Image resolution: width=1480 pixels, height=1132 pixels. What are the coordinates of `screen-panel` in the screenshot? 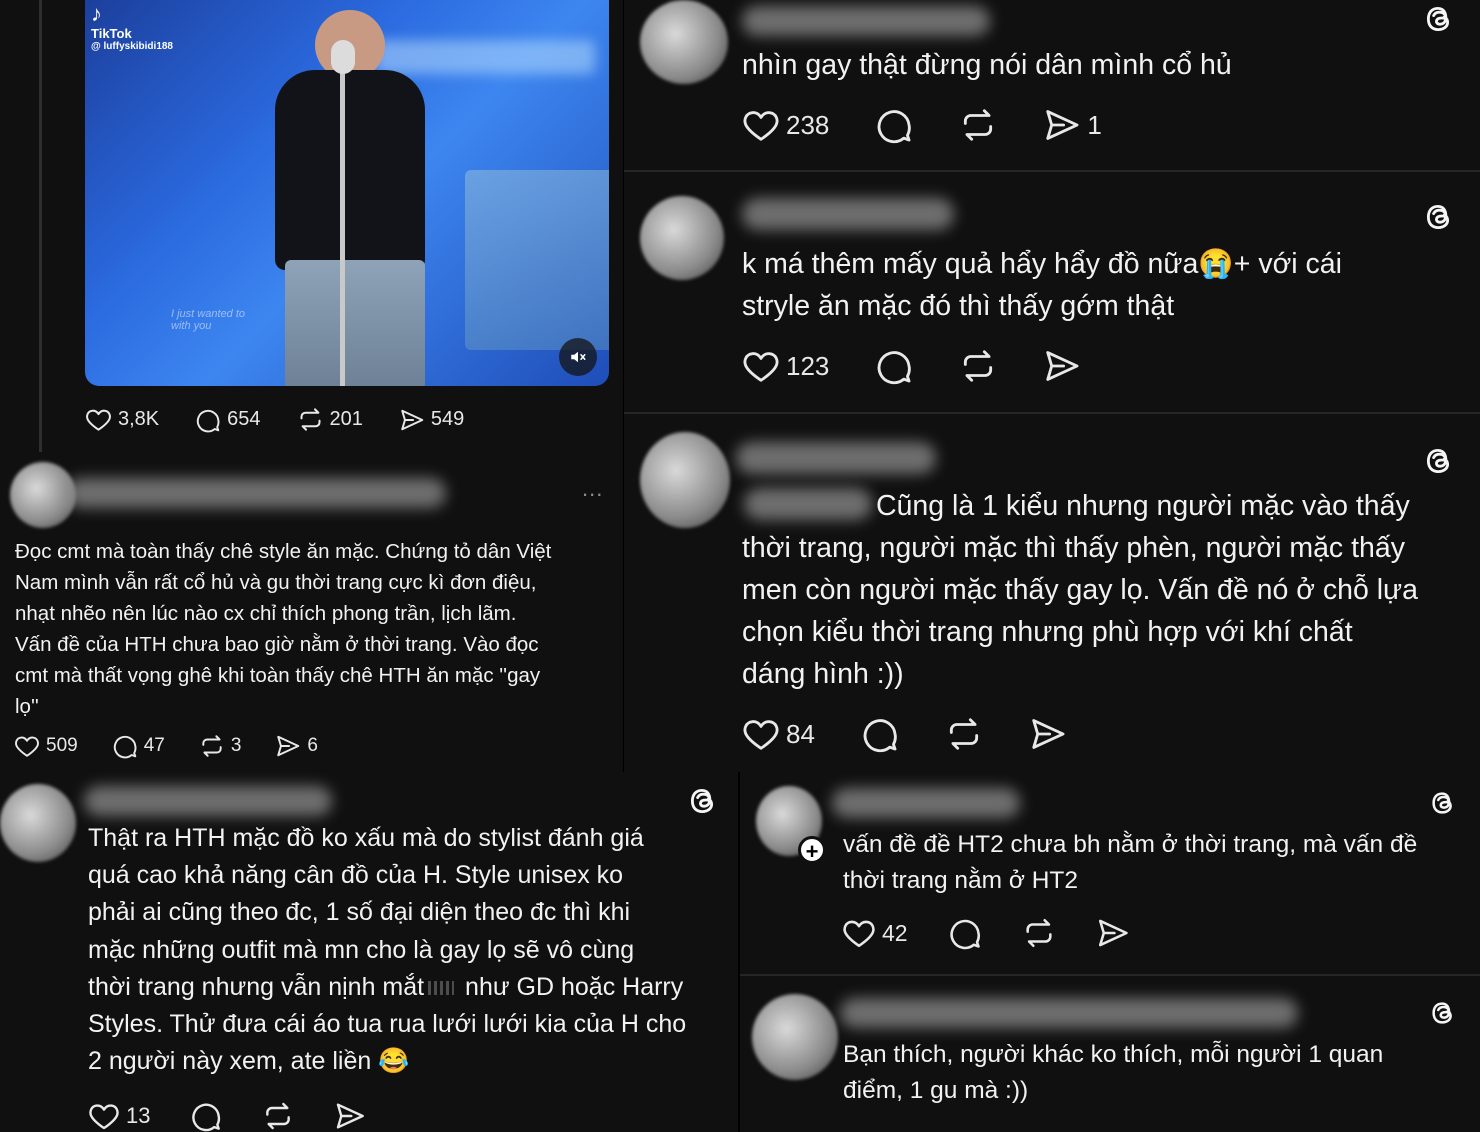 It's located at (537, 260).